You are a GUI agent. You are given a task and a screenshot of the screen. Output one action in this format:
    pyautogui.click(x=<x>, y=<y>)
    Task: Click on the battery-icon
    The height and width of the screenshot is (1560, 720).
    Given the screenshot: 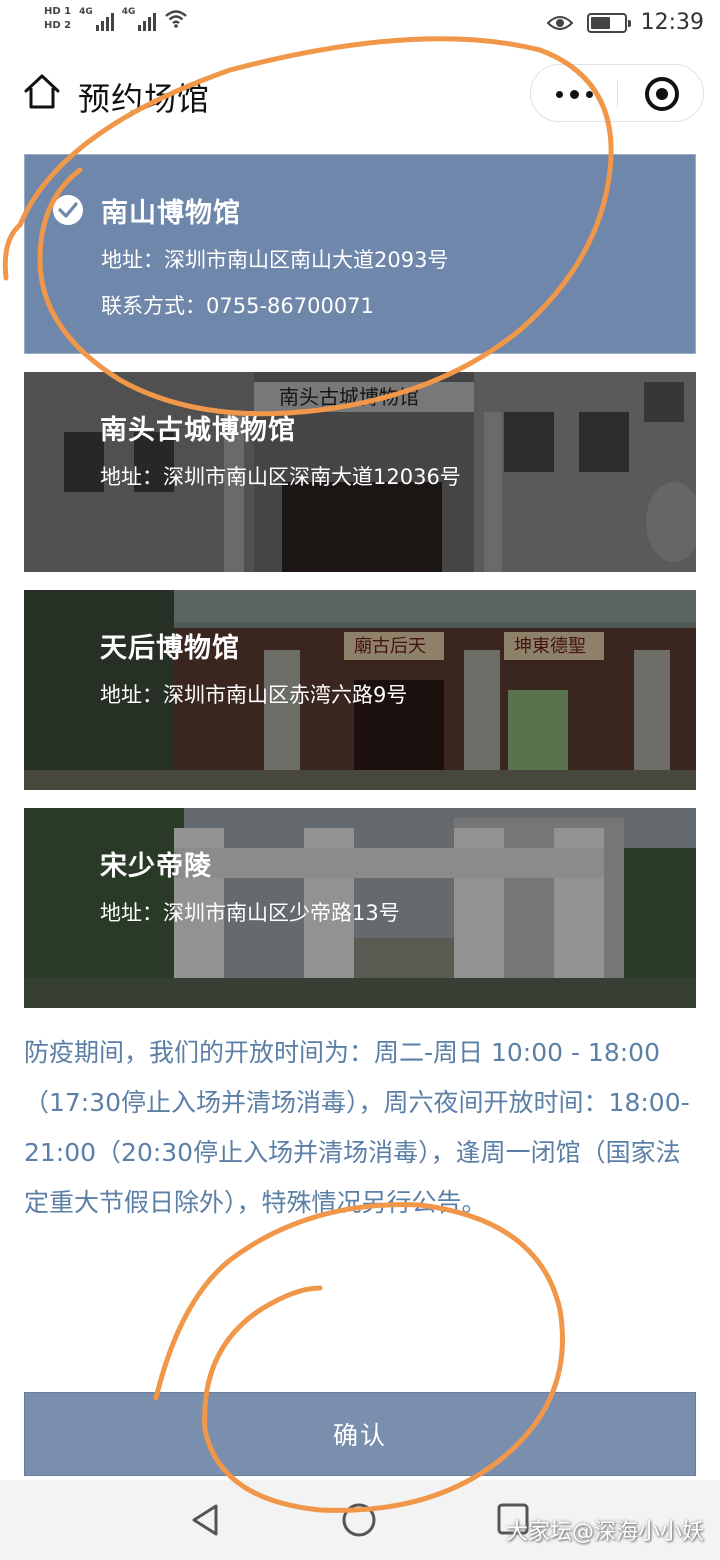 What is the action you would take?
    pyautogui.click(x=608, y=22)
    